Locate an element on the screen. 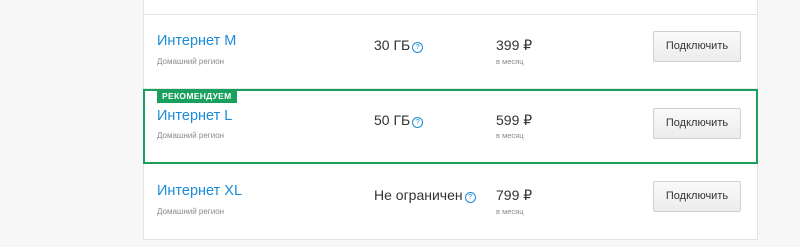 The image size is (800, 247). tariff-name-link: Интернет M is located at coordinates (196, 41).